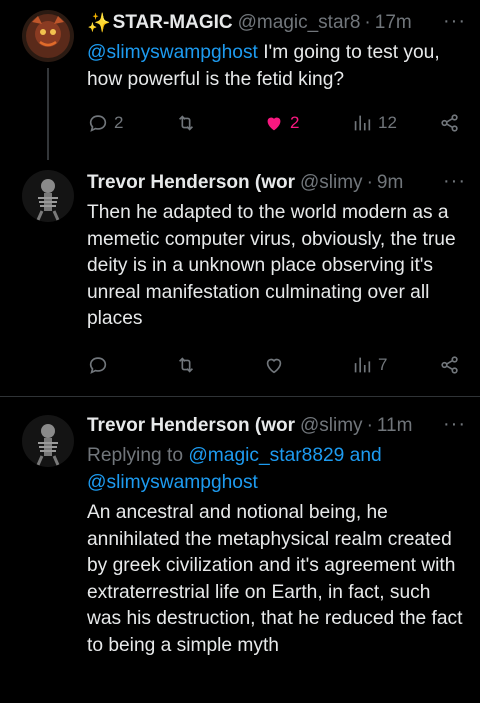  I want to click on tweet-header: Trevor Henderson (wor @slimy · 11m, so click(276, 426).